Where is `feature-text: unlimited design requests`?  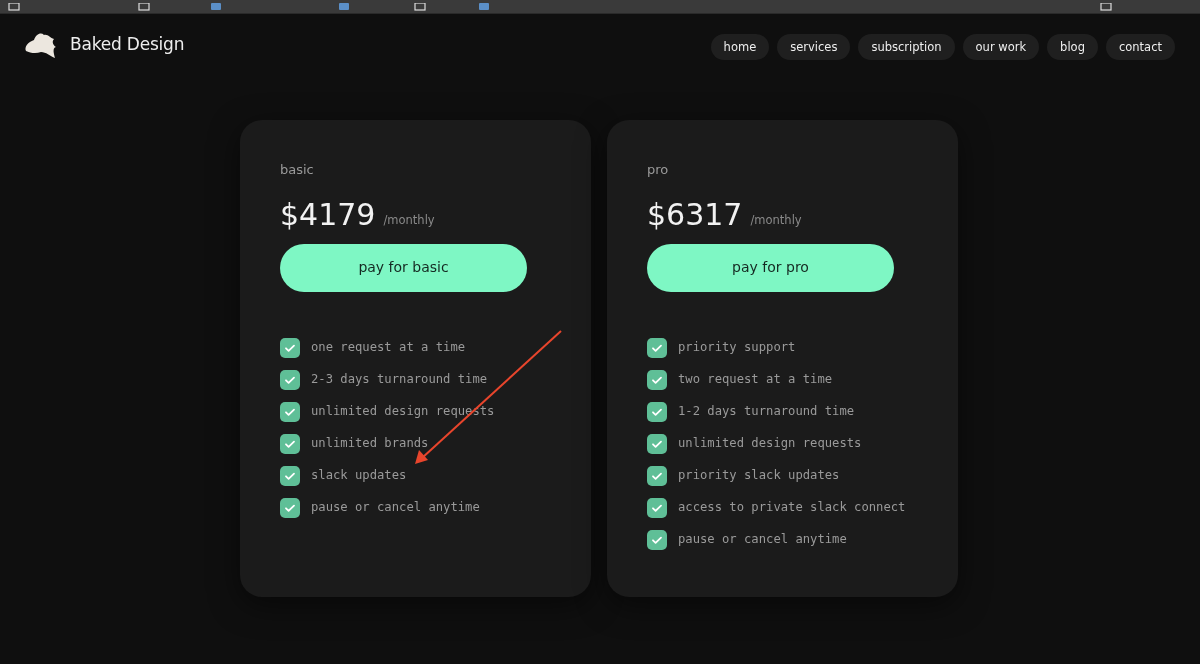 feature-text: unlimited design requests is located at coordinates (770, 444).